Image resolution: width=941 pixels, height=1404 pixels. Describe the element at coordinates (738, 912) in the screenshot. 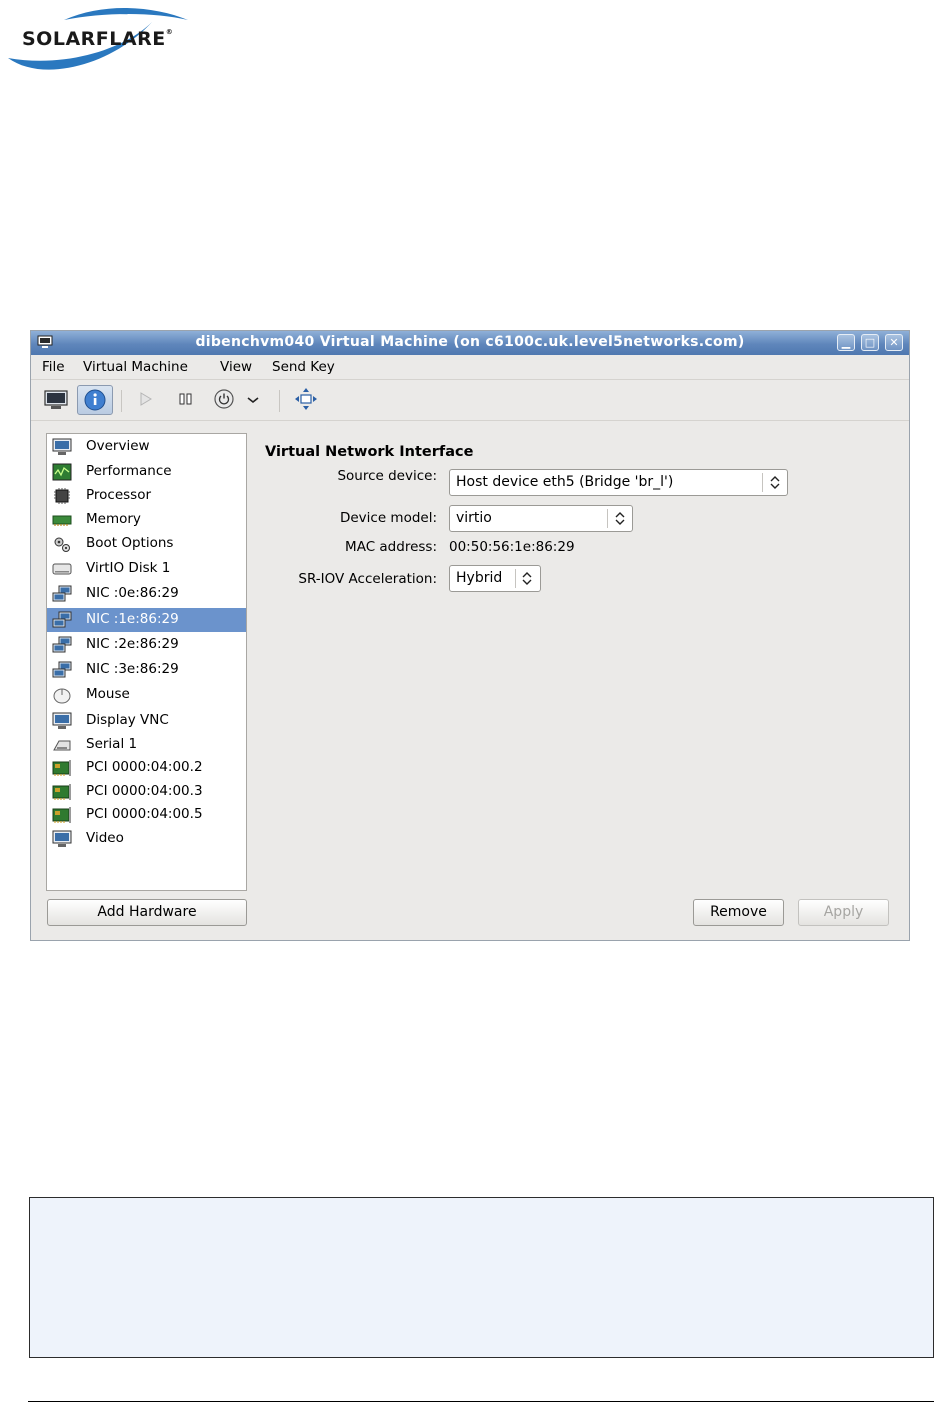

I see `remove-button: Remove` at that location.